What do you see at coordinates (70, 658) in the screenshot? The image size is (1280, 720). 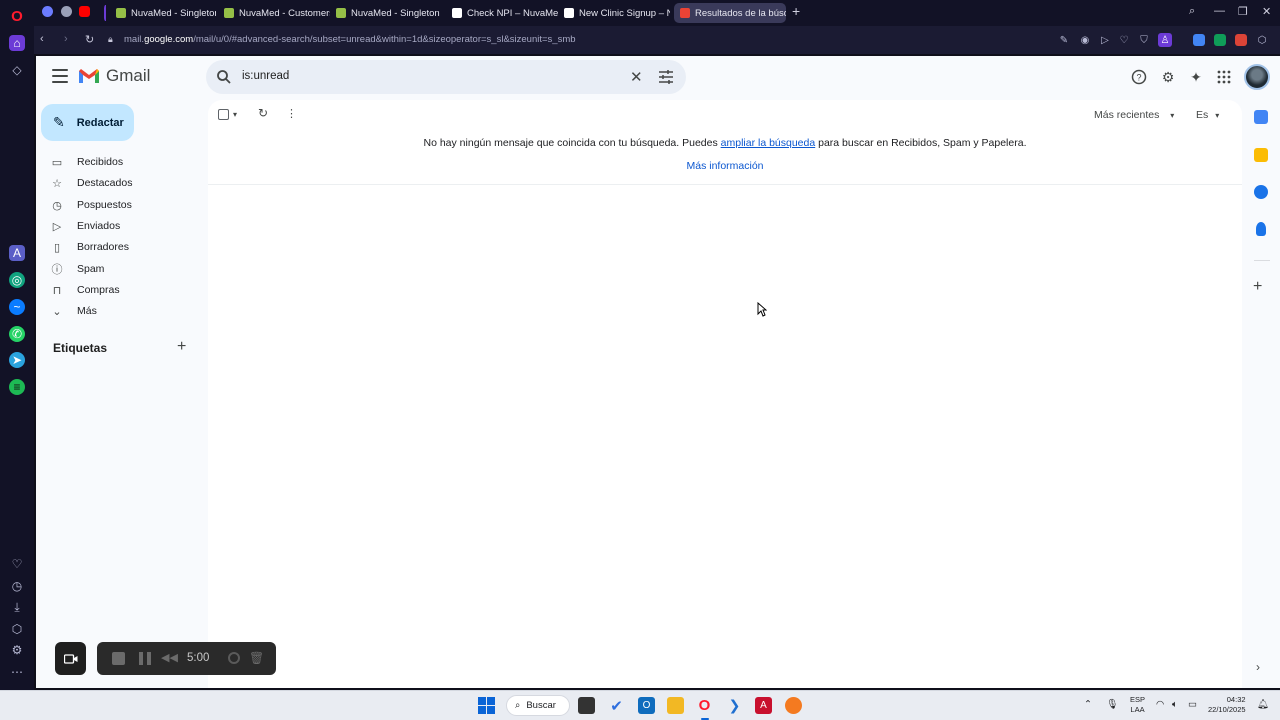 I see `recorder-camera-button` at bounding box center [70, 658].